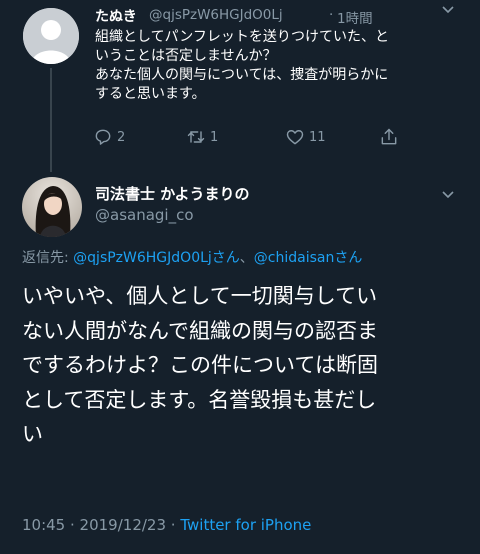 The width and height of the screenshot is (480, 554). I want to click on client-link: Twitter for iPhone, so click(245, 525).